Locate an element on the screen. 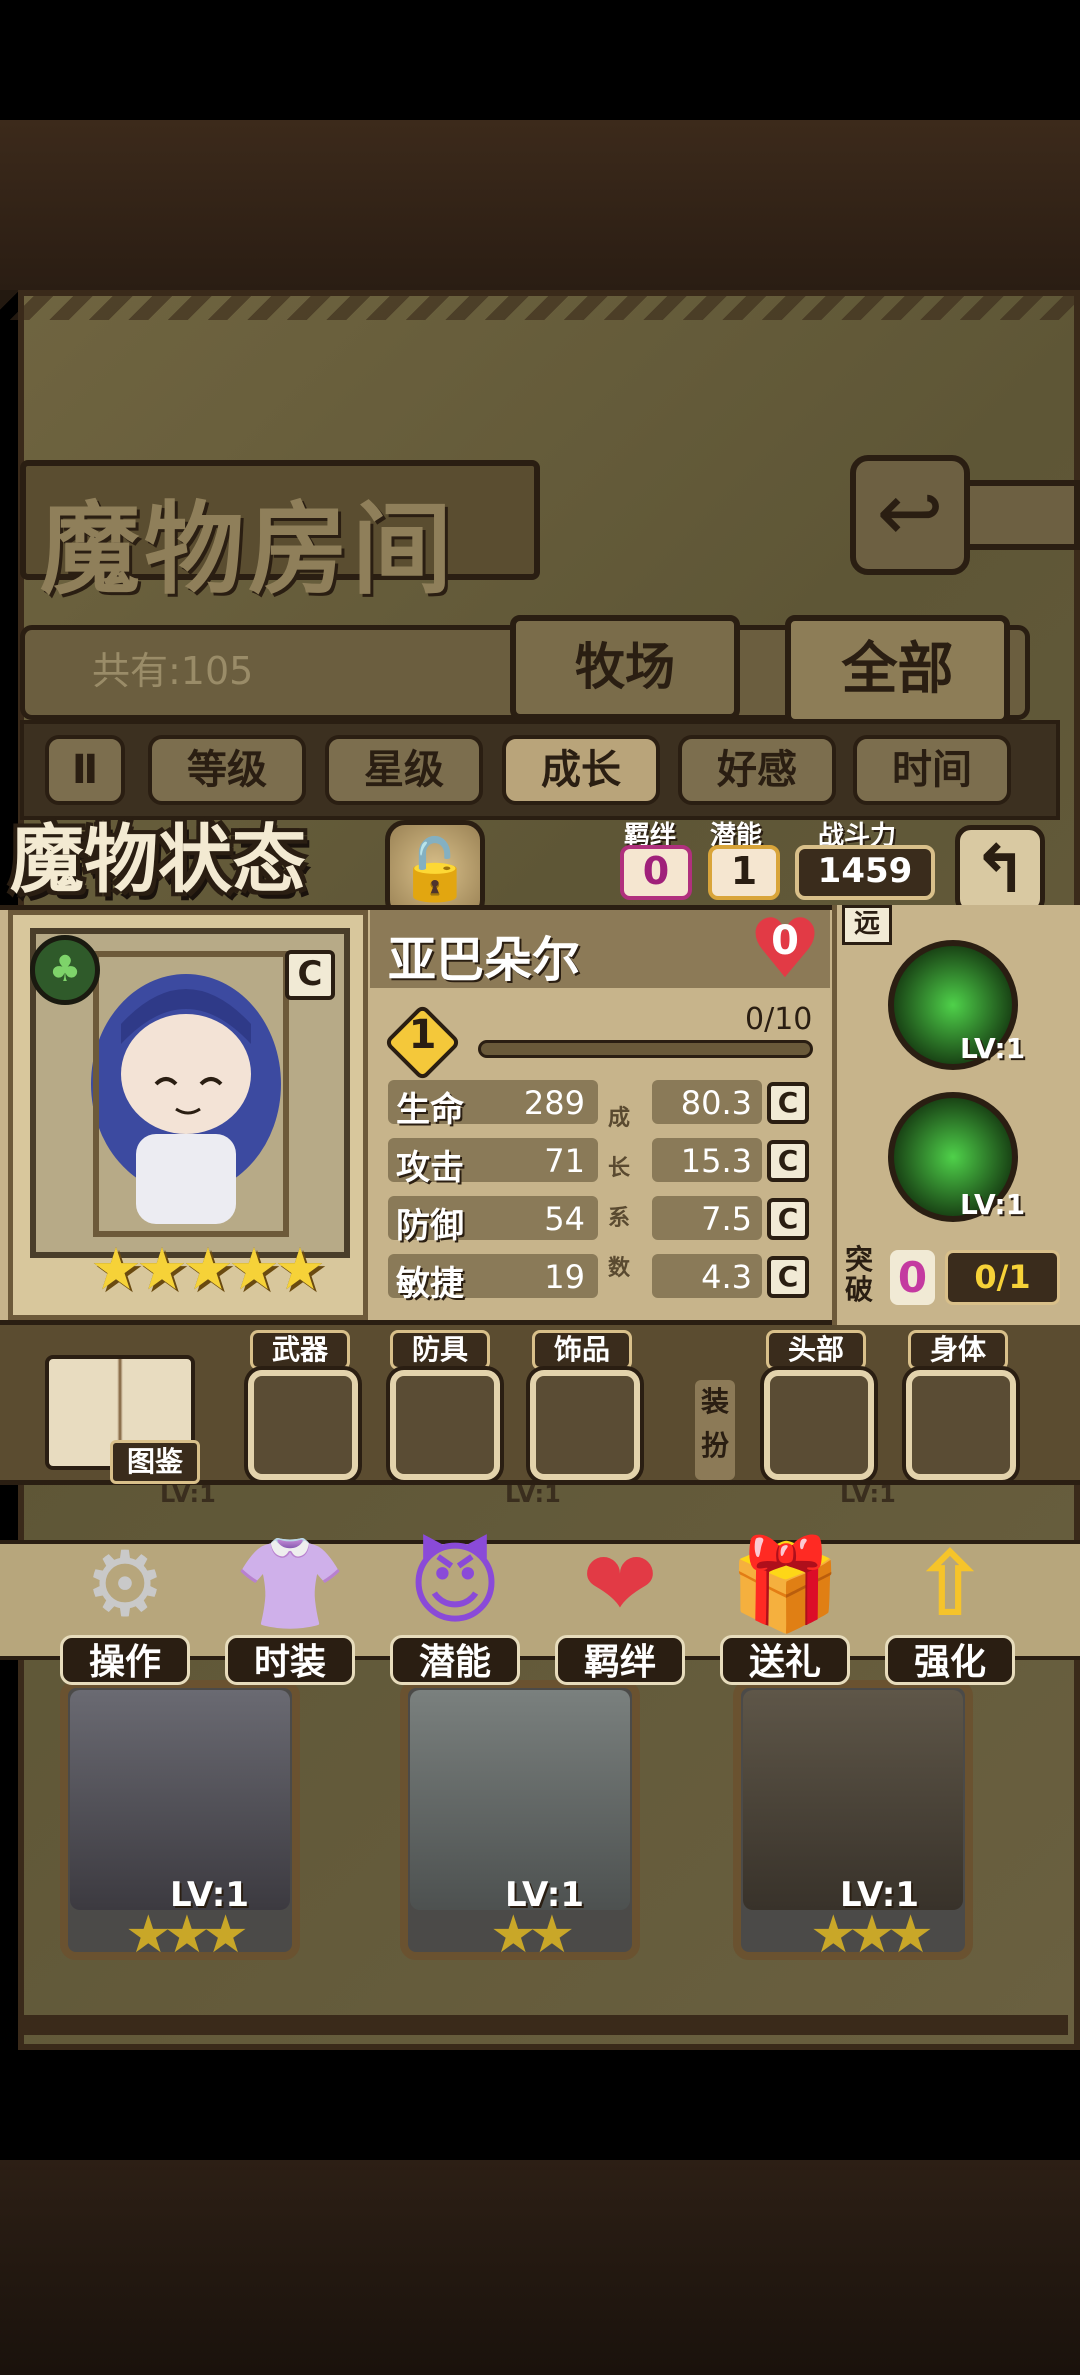 The height and width of the screenshot is (2375, 1080). slot-label: 武器 is located at coordinates (300, 1350).